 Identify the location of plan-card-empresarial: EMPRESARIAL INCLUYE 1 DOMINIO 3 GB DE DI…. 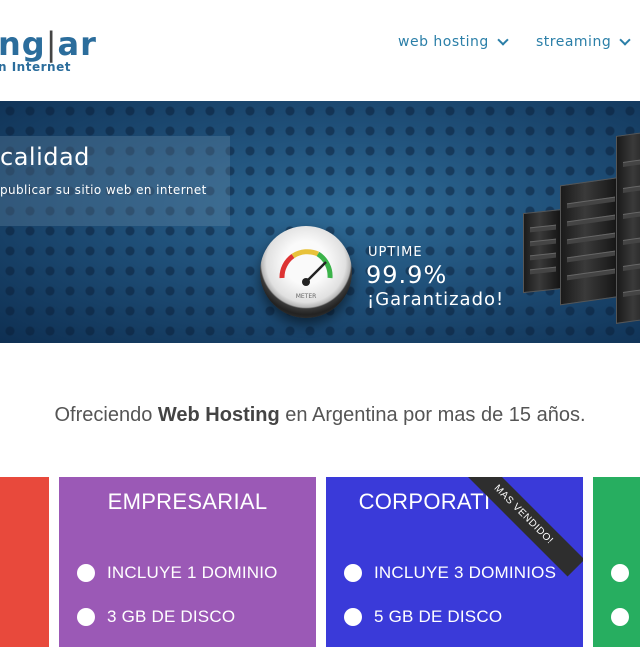
(187, 562).